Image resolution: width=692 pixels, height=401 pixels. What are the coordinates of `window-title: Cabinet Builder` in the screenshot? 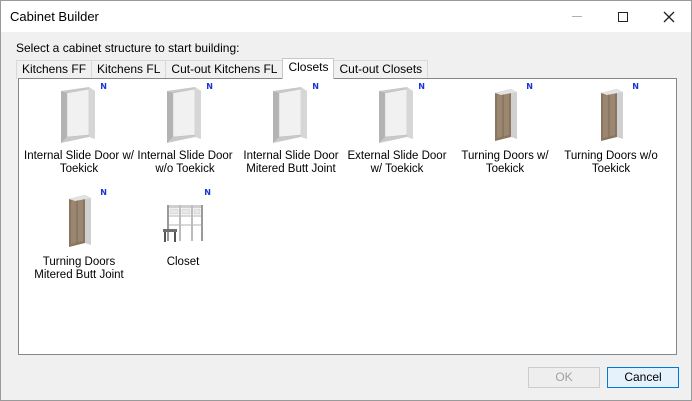 It's located at (54, 16).